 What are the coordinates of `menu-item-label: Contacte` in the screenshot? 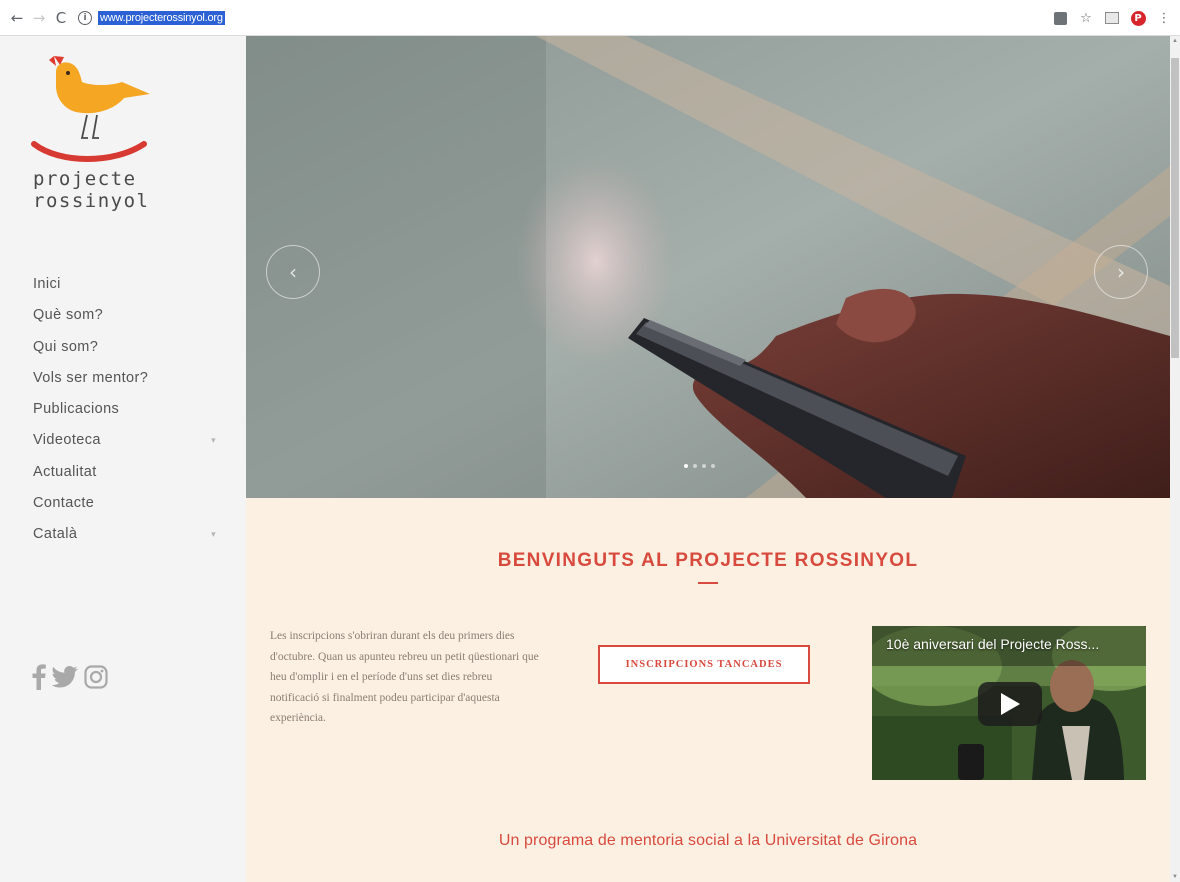 It's located at (64, 503).